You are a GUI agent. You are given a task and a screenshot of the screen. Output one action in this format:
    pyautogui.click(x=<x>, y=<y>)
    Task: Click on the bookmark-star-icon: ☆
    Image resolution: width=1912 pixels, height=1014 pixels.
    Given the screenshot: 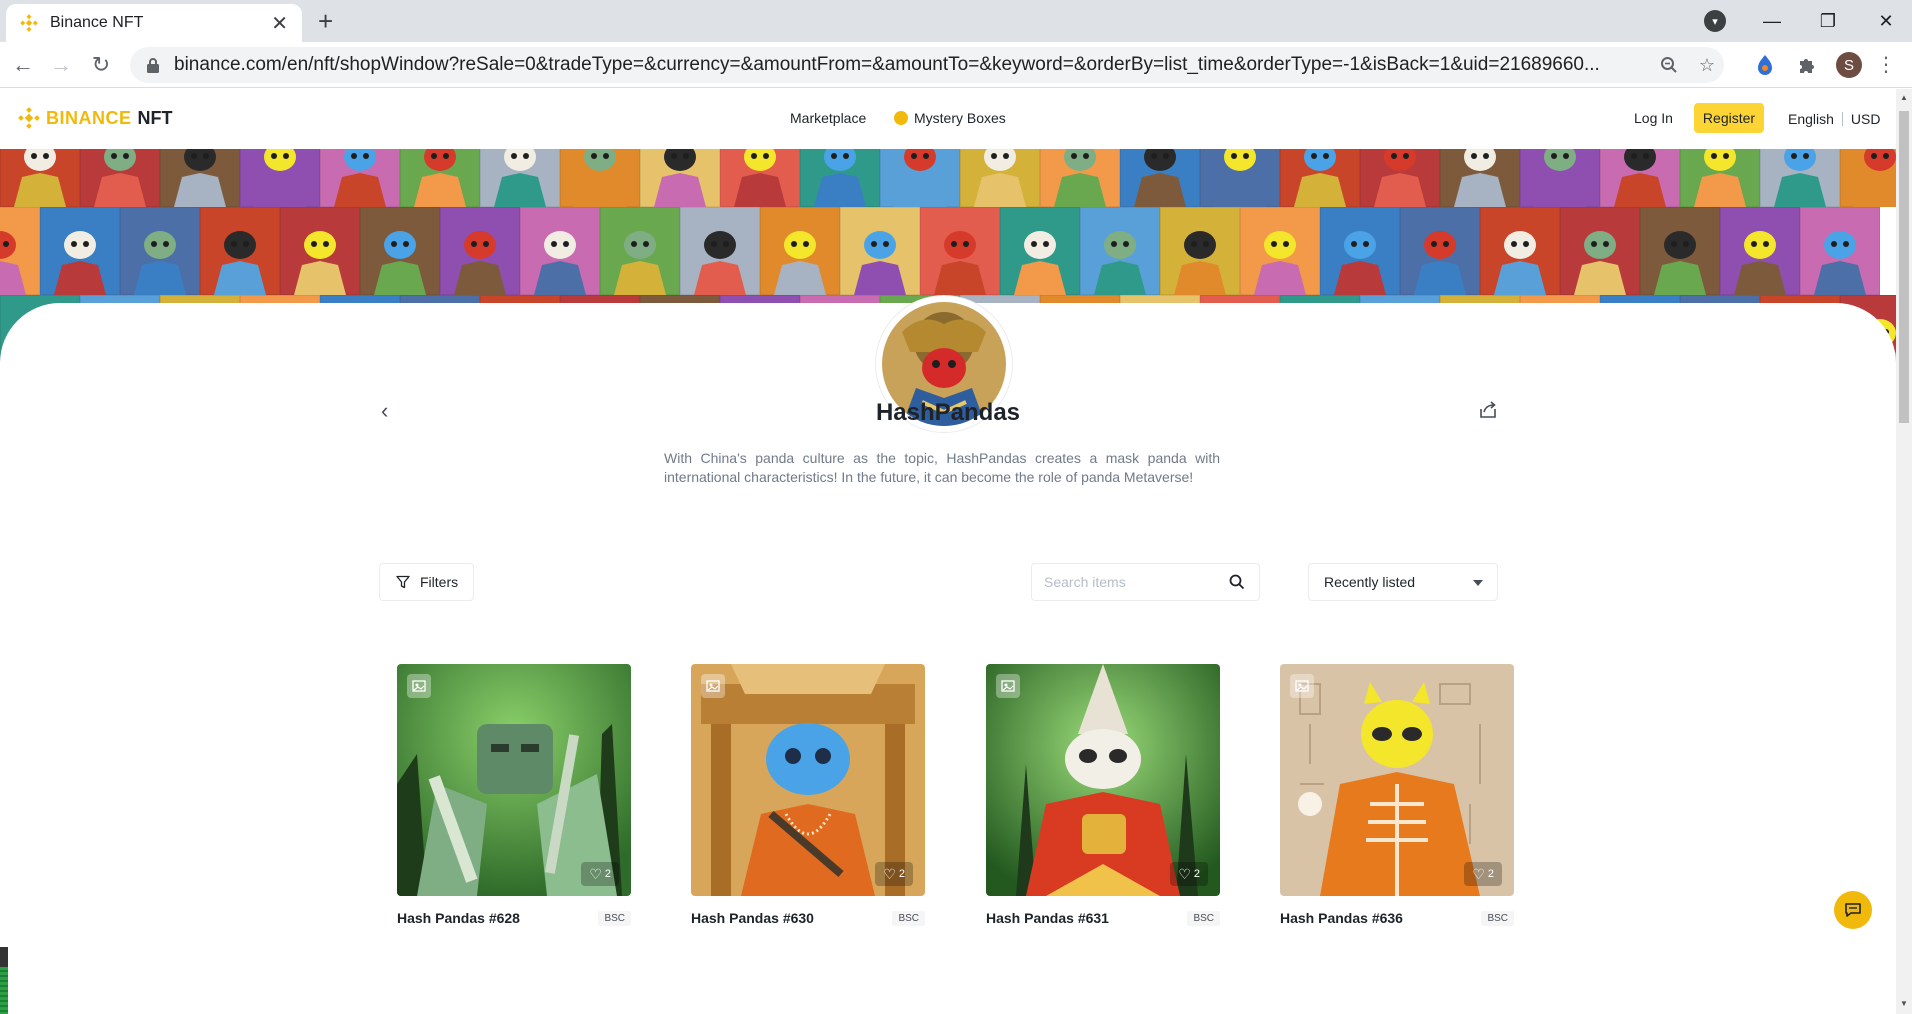 What is the action you would take?
    pyautogui.click(x=1707, y=65)
    